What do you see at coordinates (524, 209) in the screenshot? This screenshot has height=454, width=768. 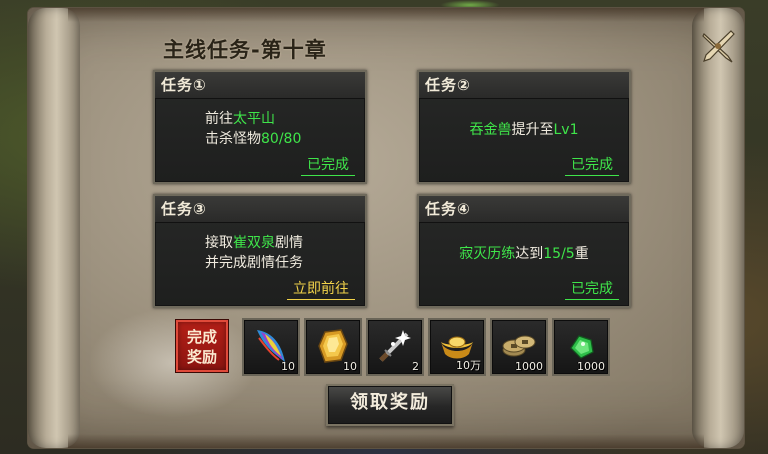 I see `task-header: 任务④` at bounding box center [524, 209].